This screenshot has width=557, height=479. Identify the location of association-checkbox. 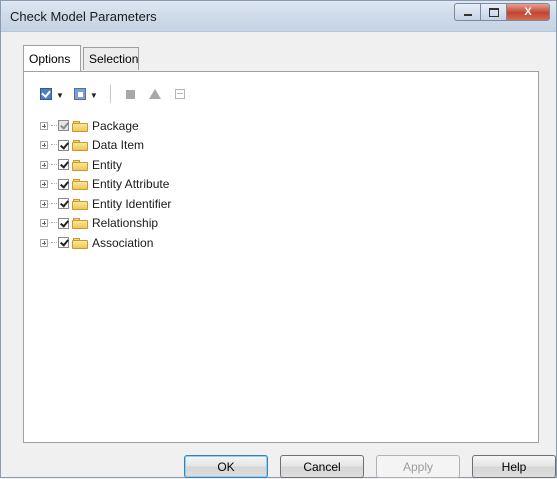
(63, 243).